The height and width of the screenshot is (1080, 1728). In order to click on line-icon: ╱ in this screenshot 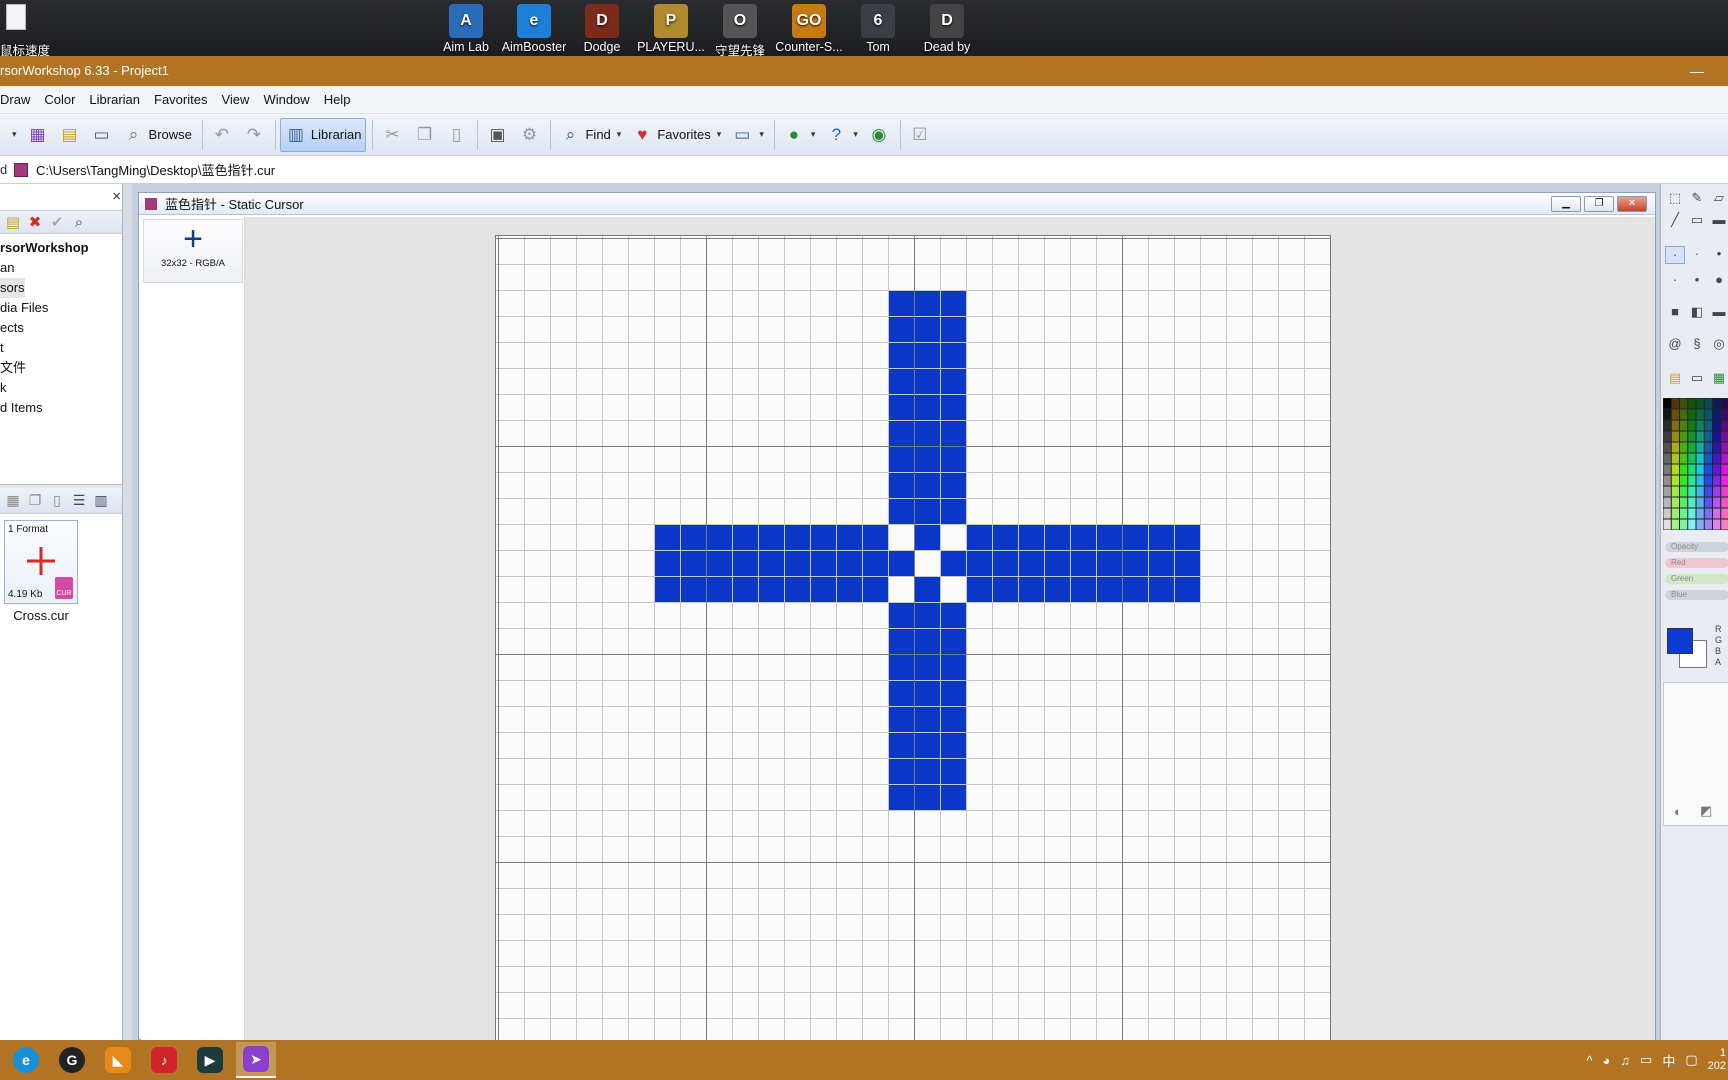, I will do `click(1675, 221)`.